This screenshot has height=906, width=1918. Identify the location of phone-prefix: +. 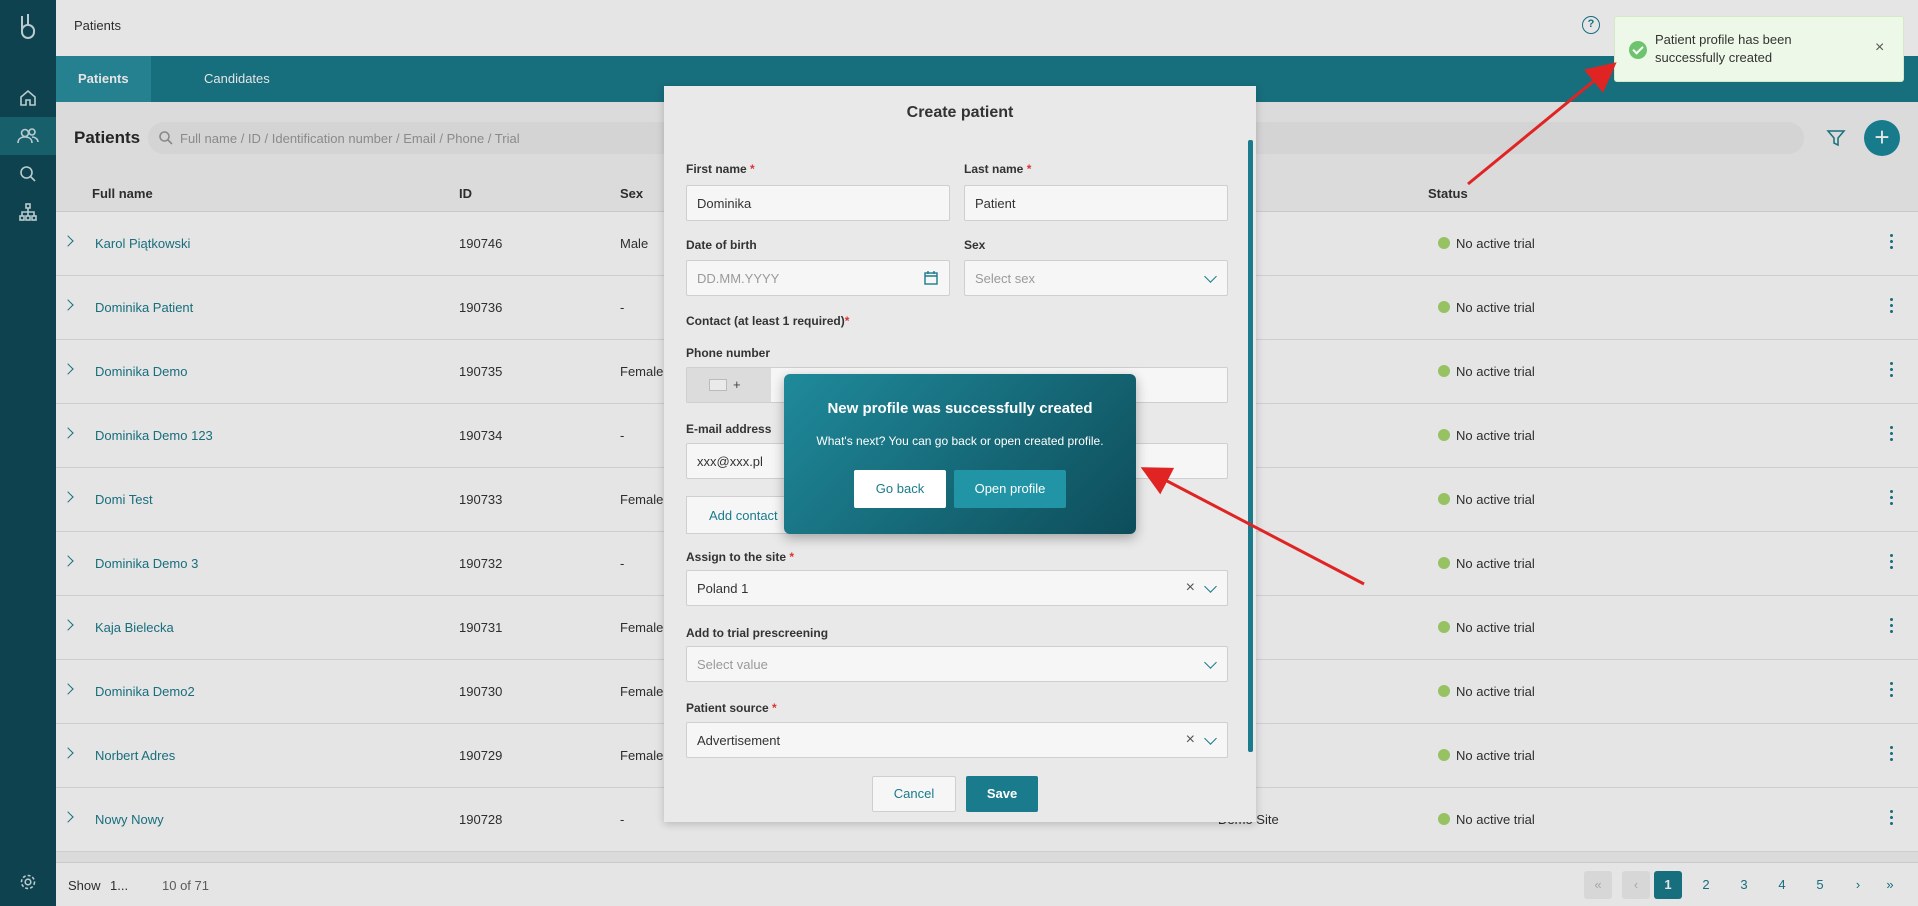
(737, 384).